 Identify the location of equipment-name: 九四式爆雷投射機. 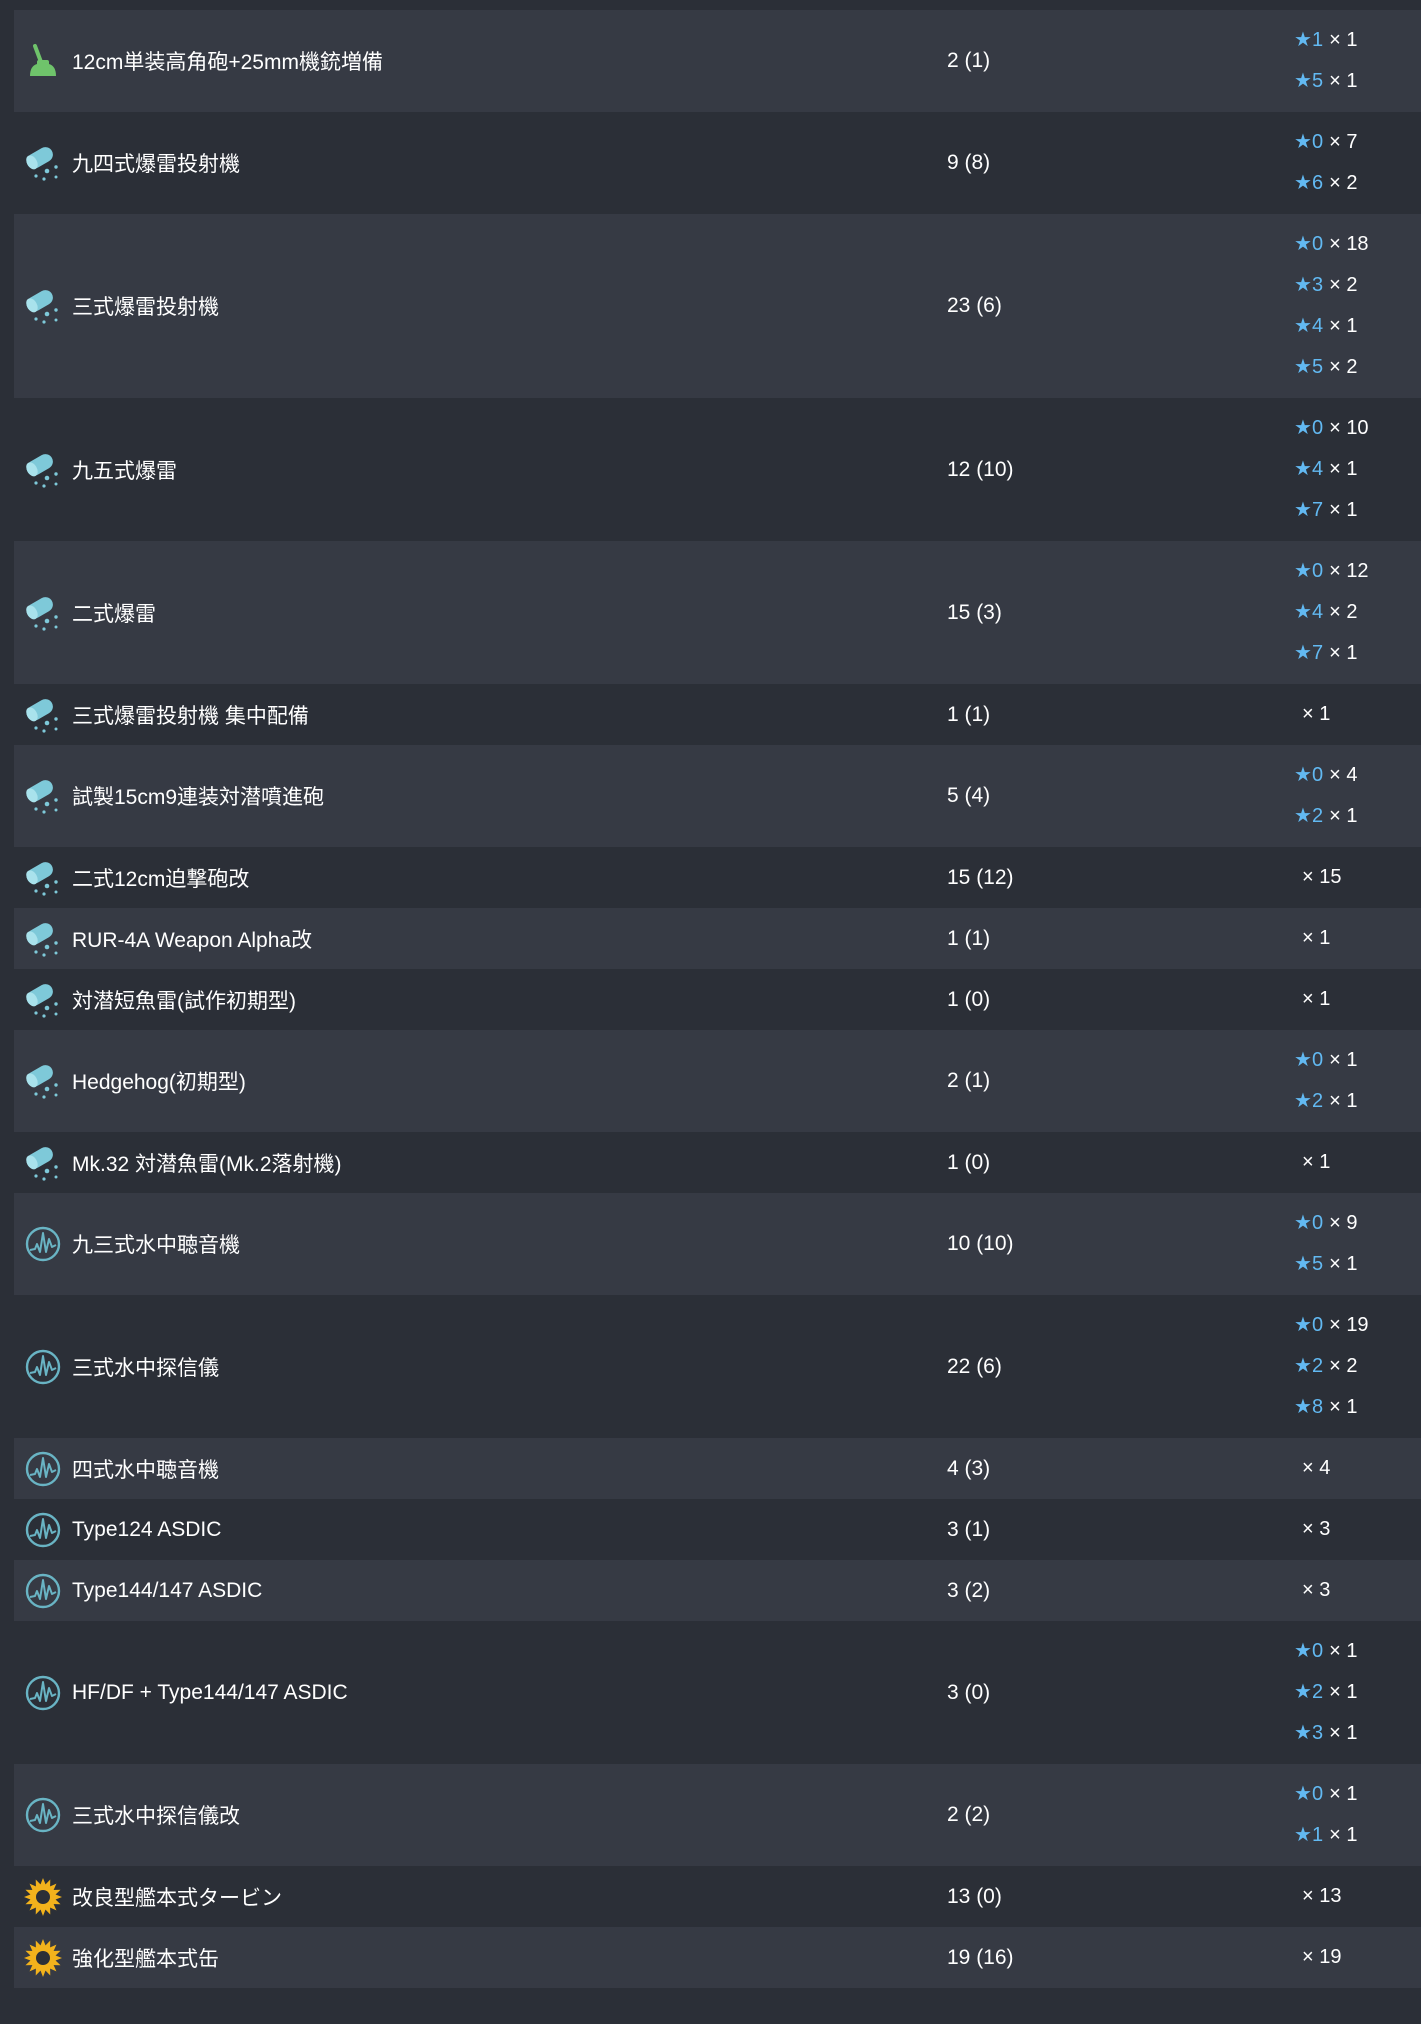
(156, 164).